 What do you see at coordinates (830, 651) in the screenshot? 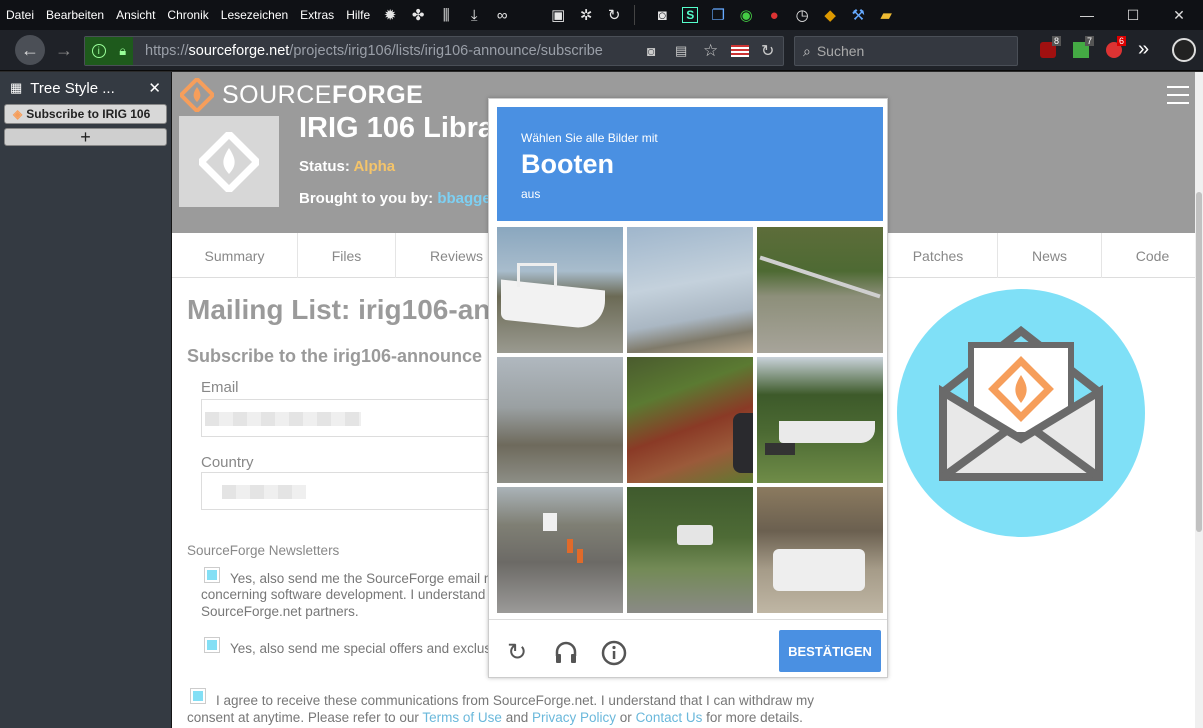
I see `verify-button: BESTÄTIGEN` at bounding box center [830, 651].